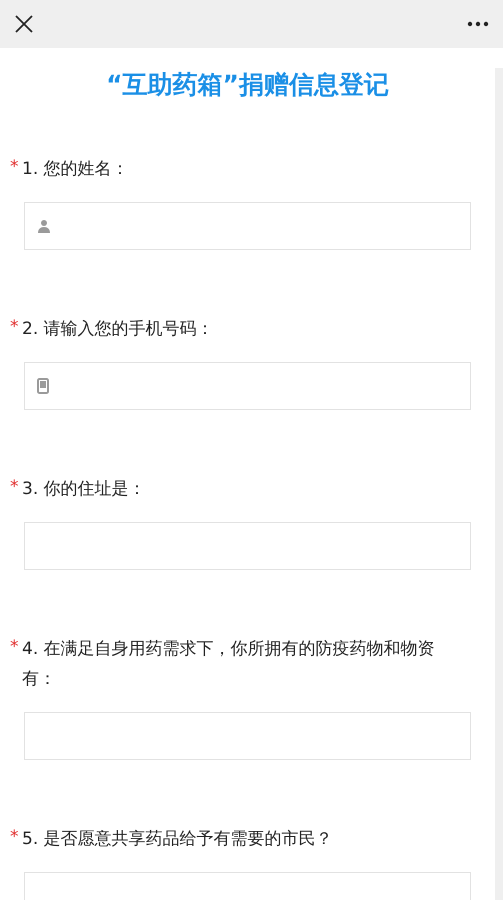 The width and height of the screenshot is (503, 900). Describe the element at coordinates (247, 85) in the screenshot. I see `form-title: “互助药箱”捐赠信息登记` at that location.